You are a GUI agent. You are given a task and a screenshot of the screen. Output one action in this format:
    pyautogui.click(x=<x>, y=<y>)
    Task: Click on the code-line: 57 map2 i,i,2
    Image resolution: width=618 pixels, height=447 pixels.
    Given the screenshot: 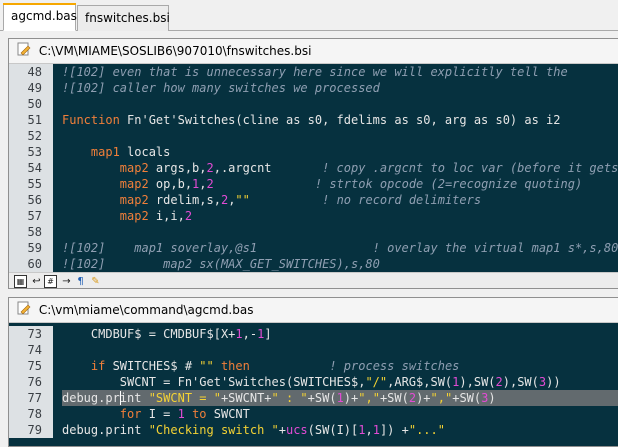 What is the action you would take?
    pyautogui.click(x=313, y=216)
    